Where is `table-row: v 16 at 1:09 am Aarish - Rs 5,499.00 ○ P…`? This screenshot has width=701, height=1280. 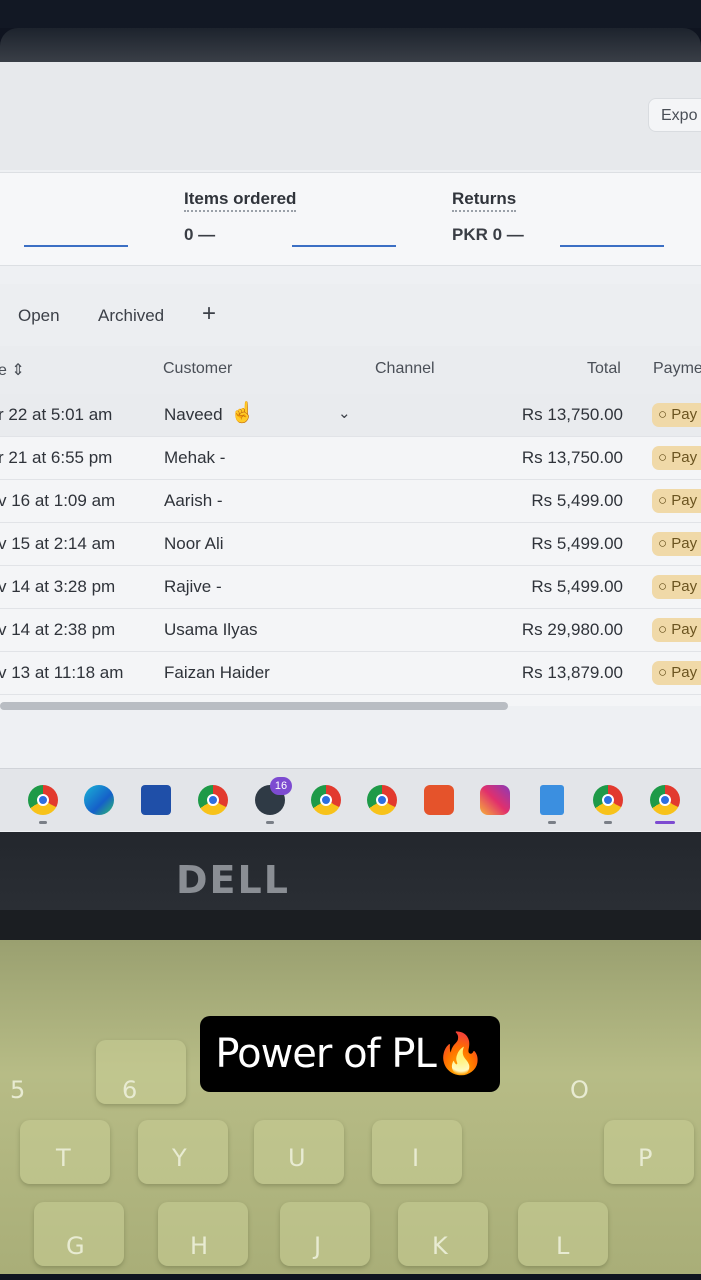
table-row: v 16 at 1:09 am Aarish - Rs 5,499.00 ○ P… is located at coordinates (350, 501).